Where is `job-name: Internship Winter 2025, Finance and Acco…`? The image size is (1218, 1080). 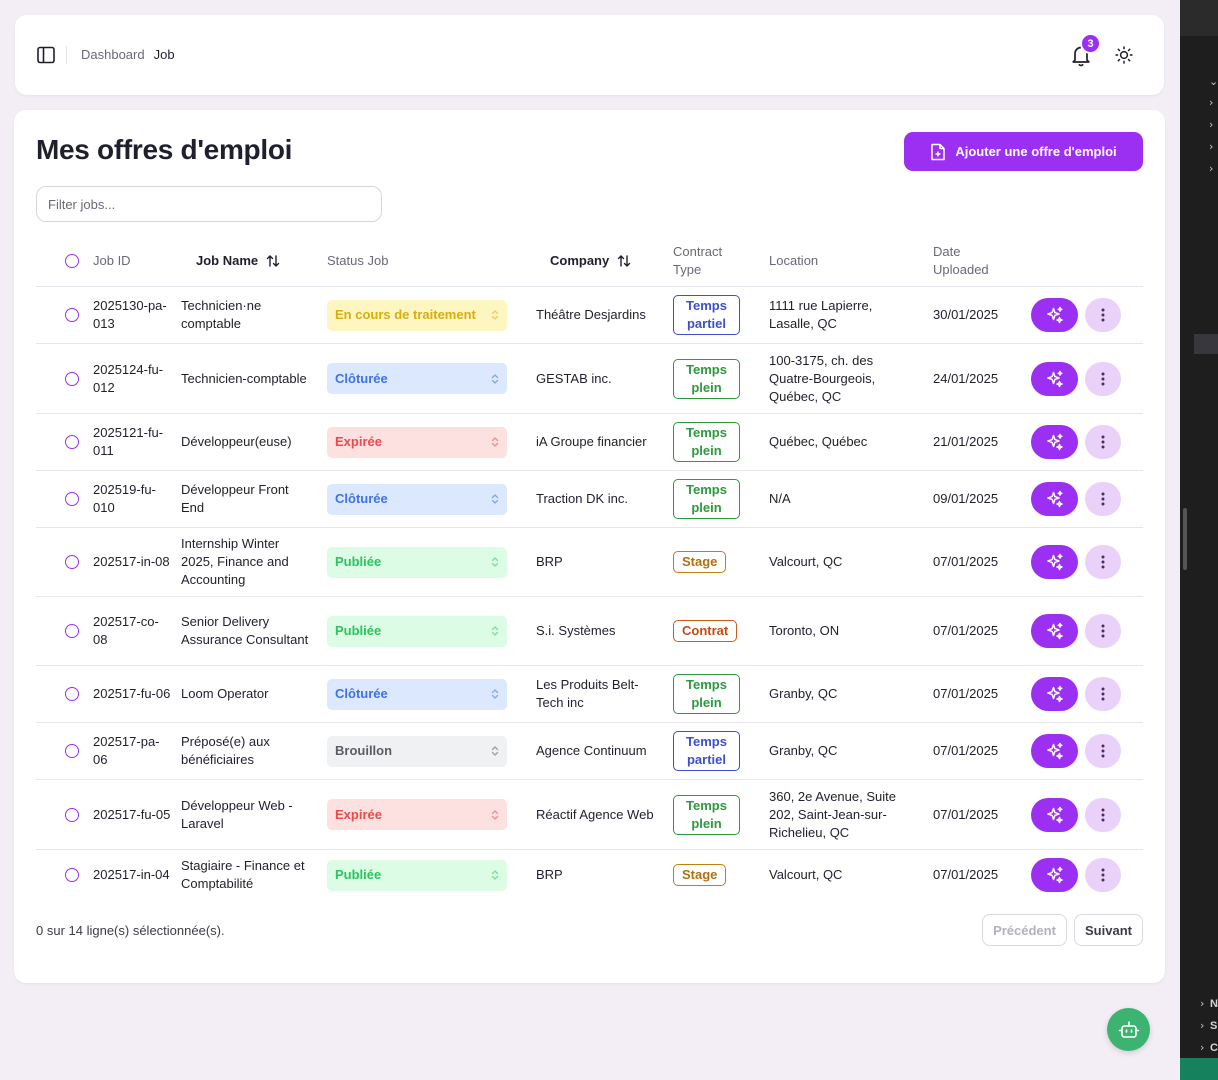 job-name: Internship Winter 2025, Finance and Acco… is located at coordinates (235, 561).